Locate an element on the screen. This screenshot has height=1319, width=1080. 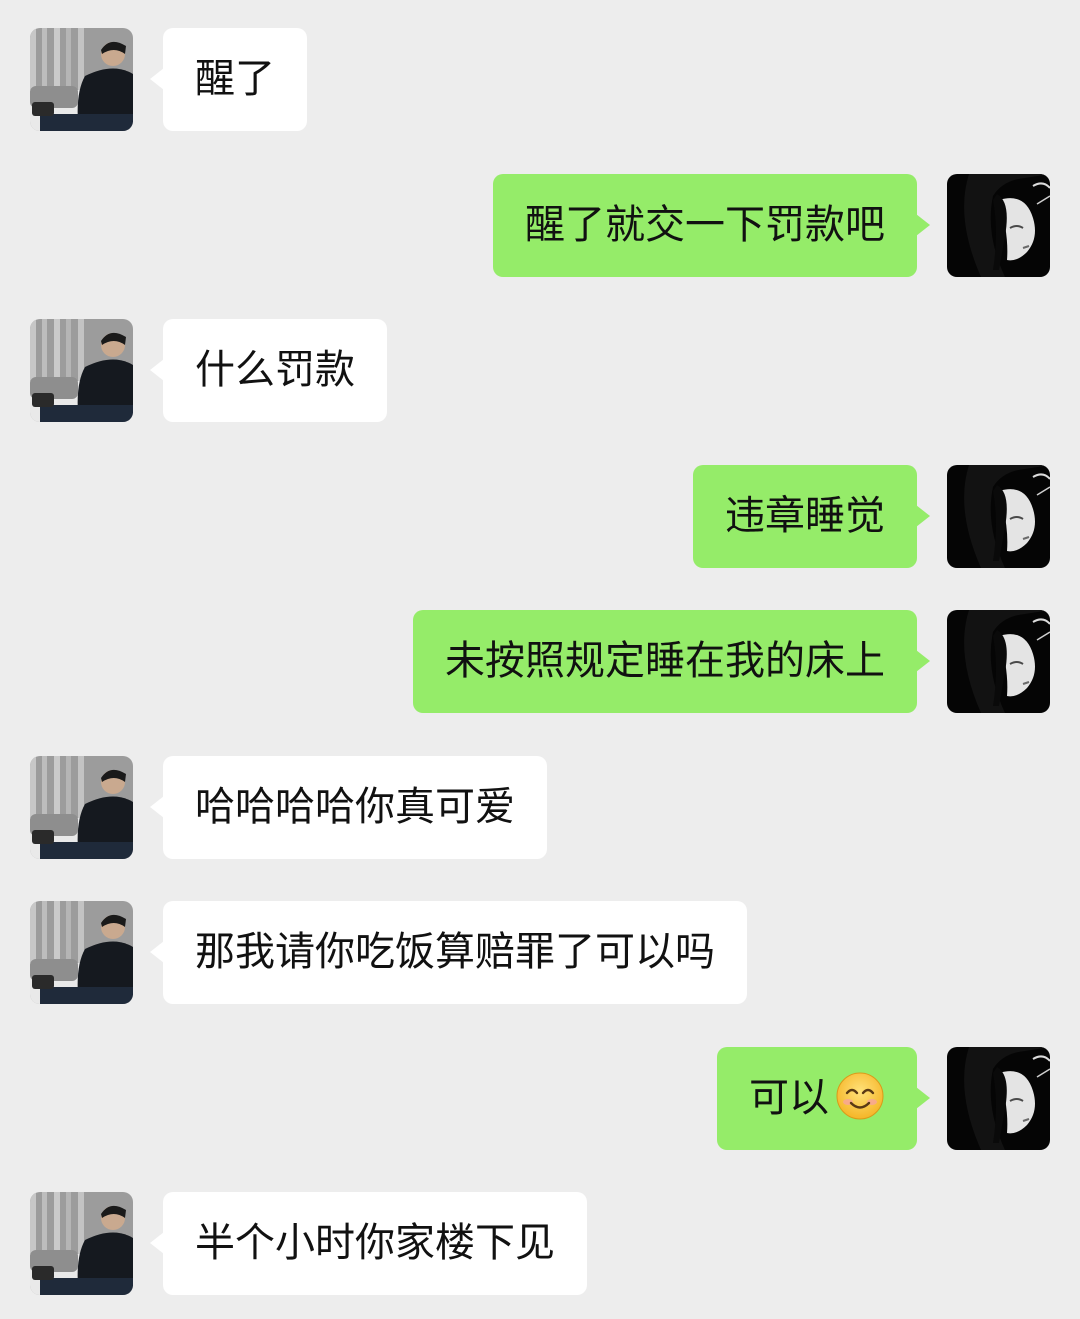
message-bubble: 什么罚款 is located at coordinates (268, 370).